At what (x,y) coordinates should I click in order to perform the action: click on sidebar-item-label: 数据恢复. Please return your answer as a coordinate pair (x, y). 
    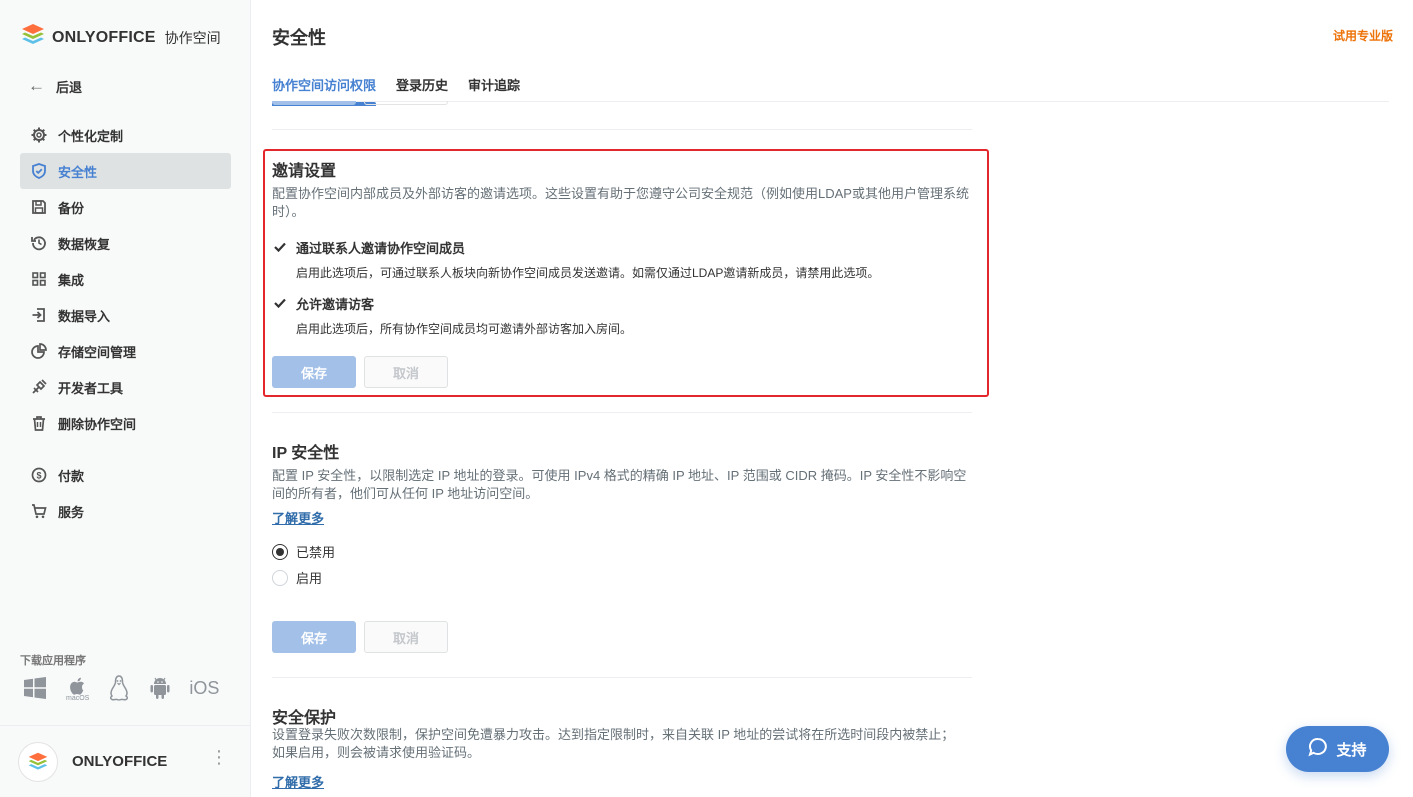
    Looking at the image, I should click on (84, 244).